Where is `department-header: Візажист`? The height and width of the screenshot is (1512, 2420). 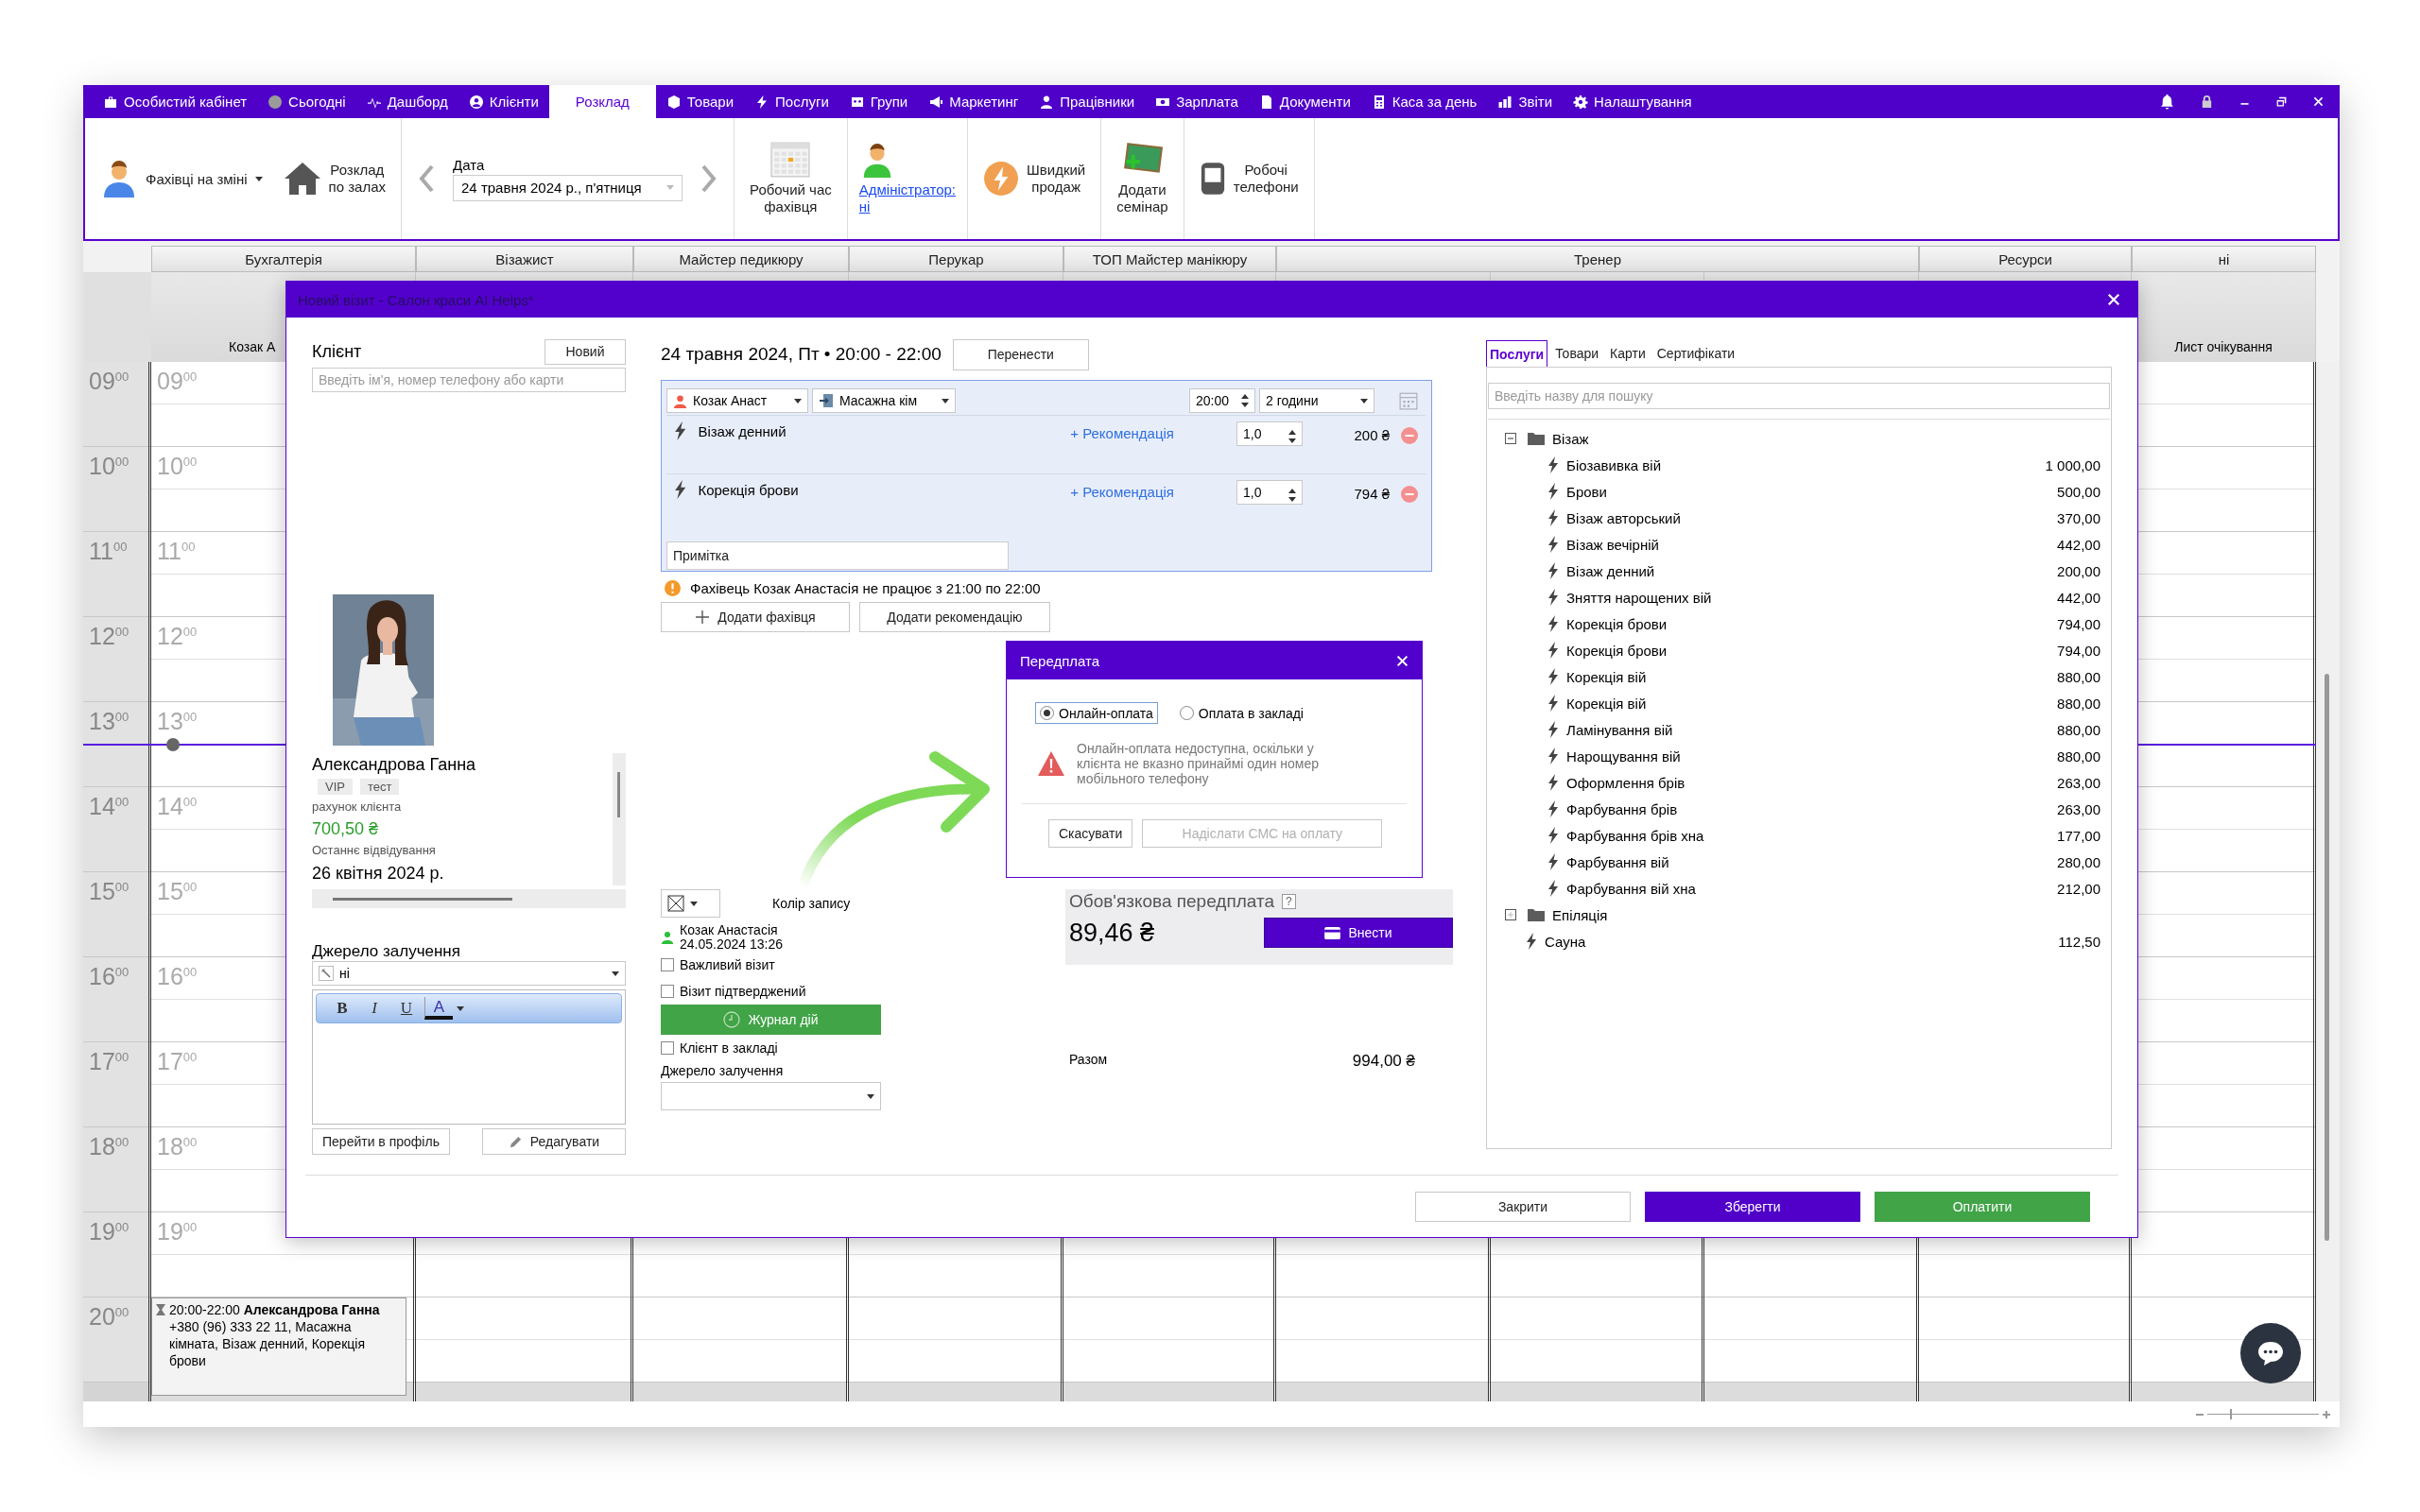
department-header: Візажист is located at coordinates (525, 259).